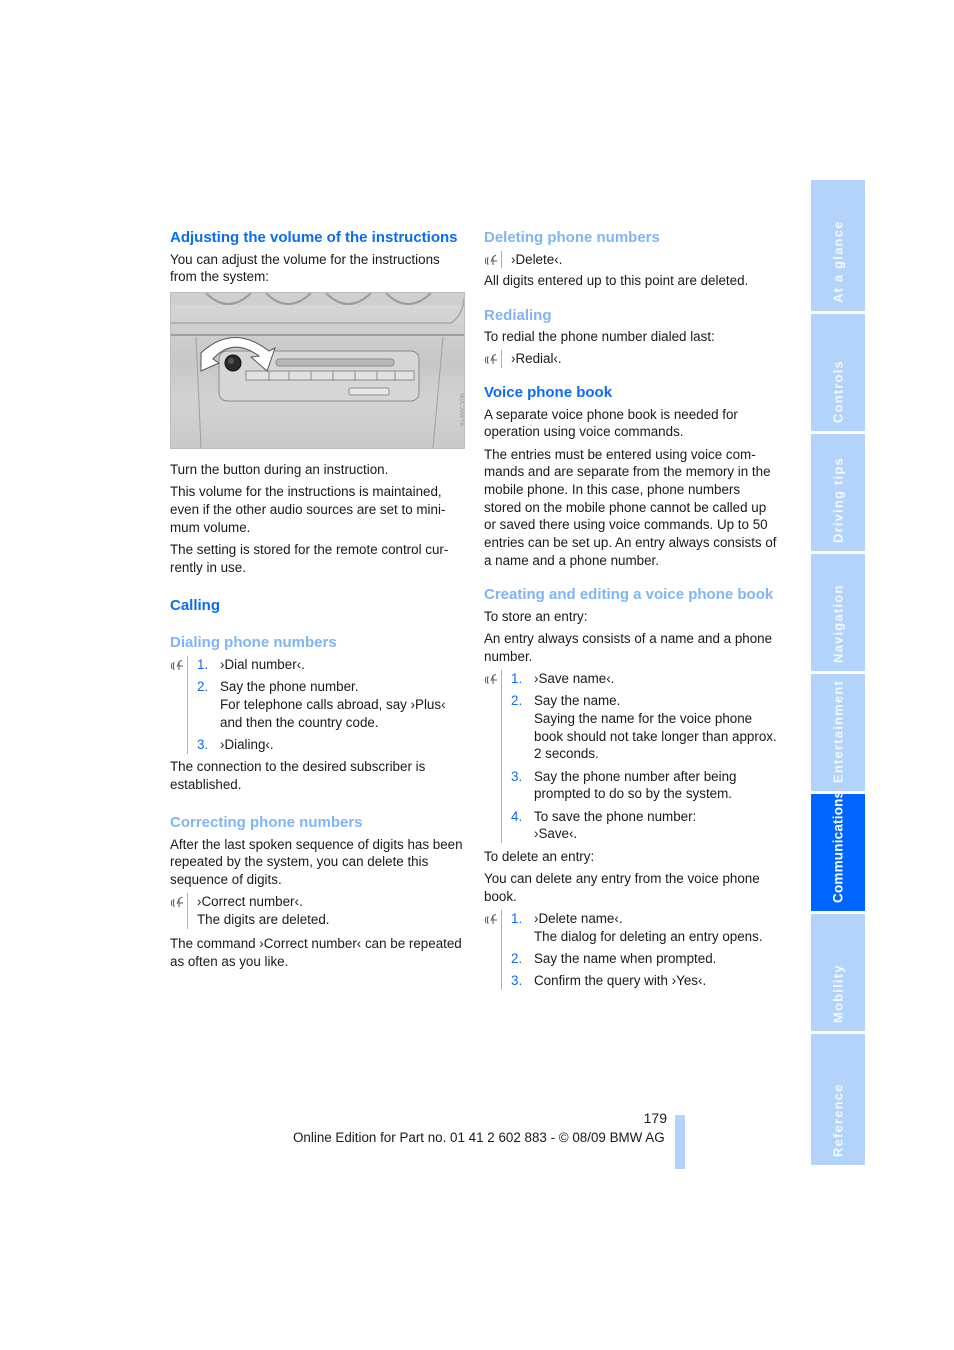  Describe the element at coordinates (631, 259) in the screenshot. I see `deleting-command-block: ›Delete‹.` at that location.